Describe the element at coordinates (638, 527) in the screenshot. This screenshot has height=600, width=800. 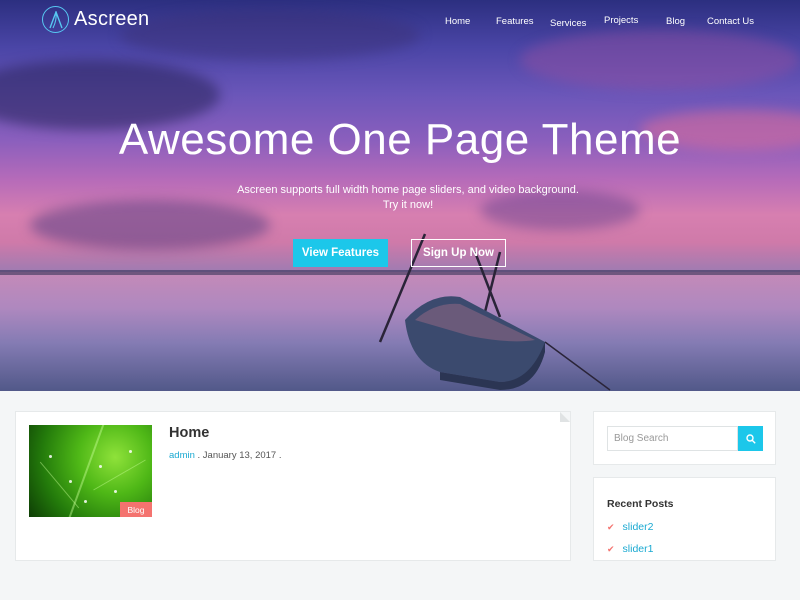
I see `recent-post-link: slider2` at that location.